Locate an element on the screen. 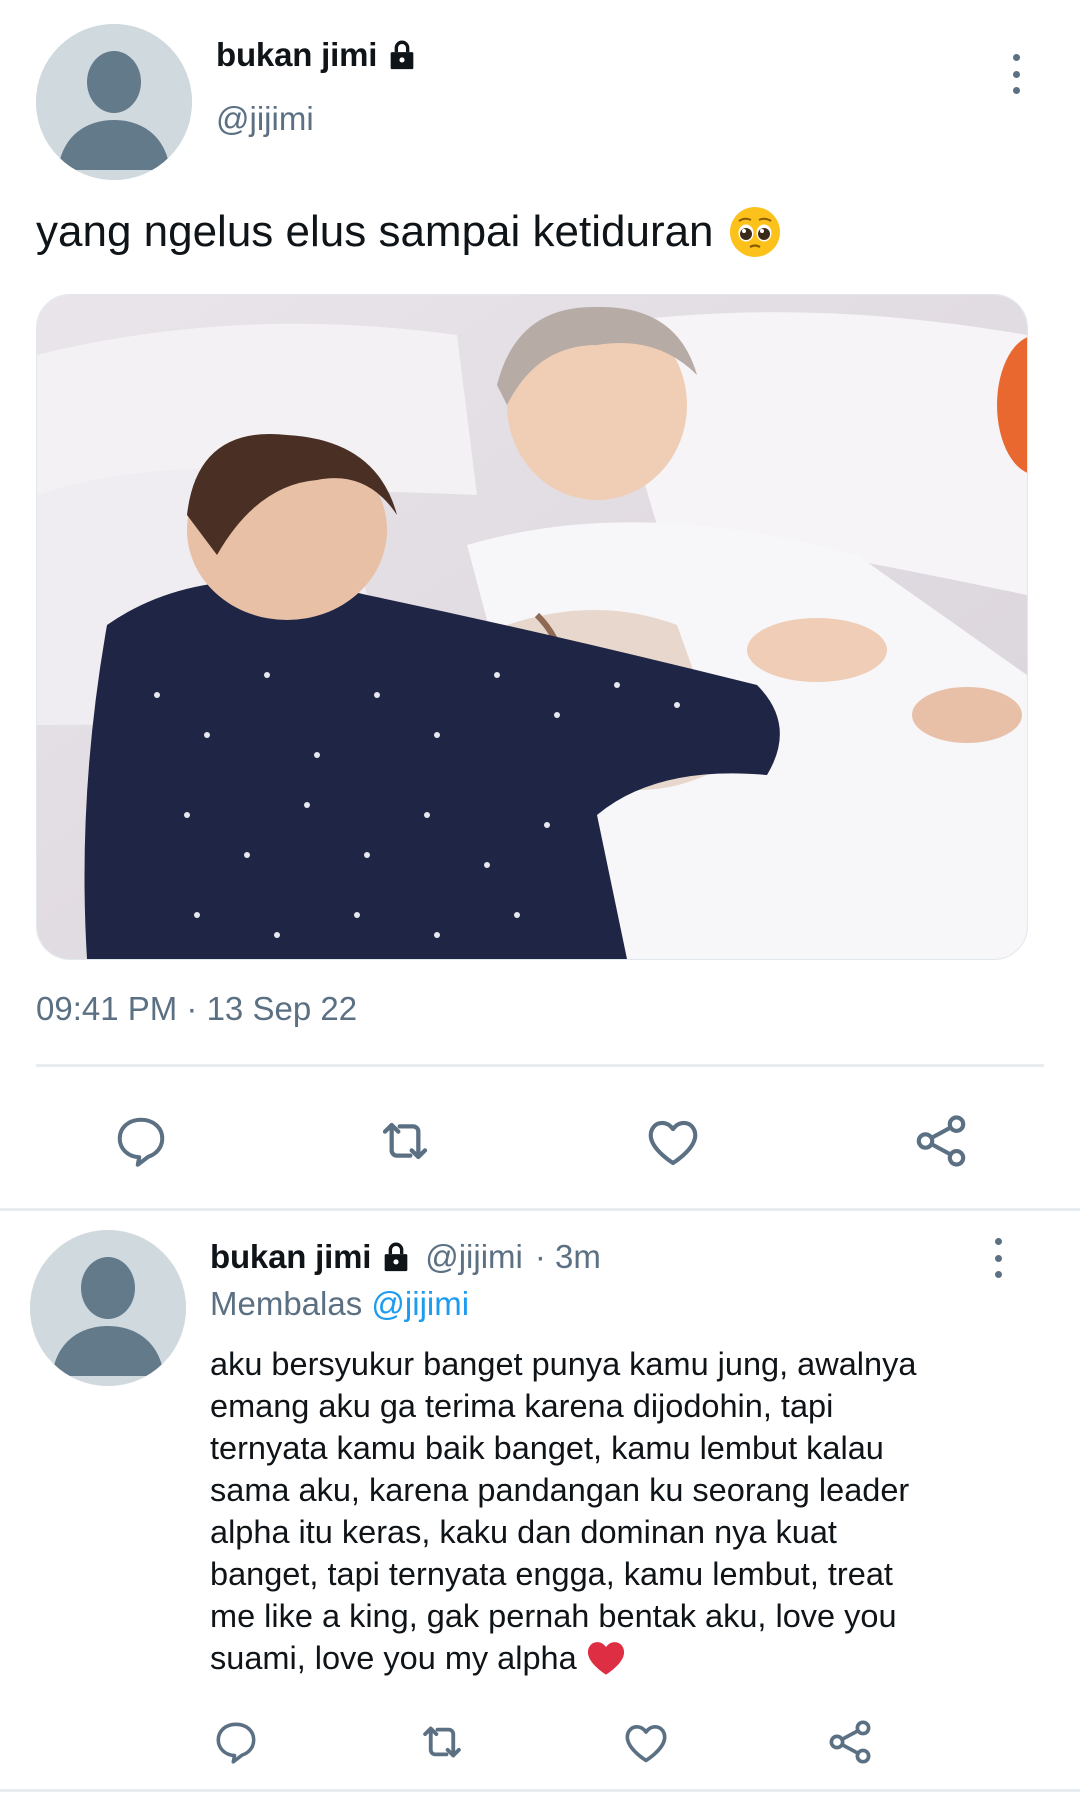 This screenshot has width=1080, height=1794. author-name-row: bukan jimi is located at coordinates (317, 55).